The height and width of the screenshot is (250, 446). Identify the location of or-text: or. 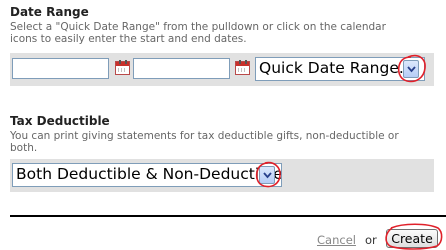
(371, 240).